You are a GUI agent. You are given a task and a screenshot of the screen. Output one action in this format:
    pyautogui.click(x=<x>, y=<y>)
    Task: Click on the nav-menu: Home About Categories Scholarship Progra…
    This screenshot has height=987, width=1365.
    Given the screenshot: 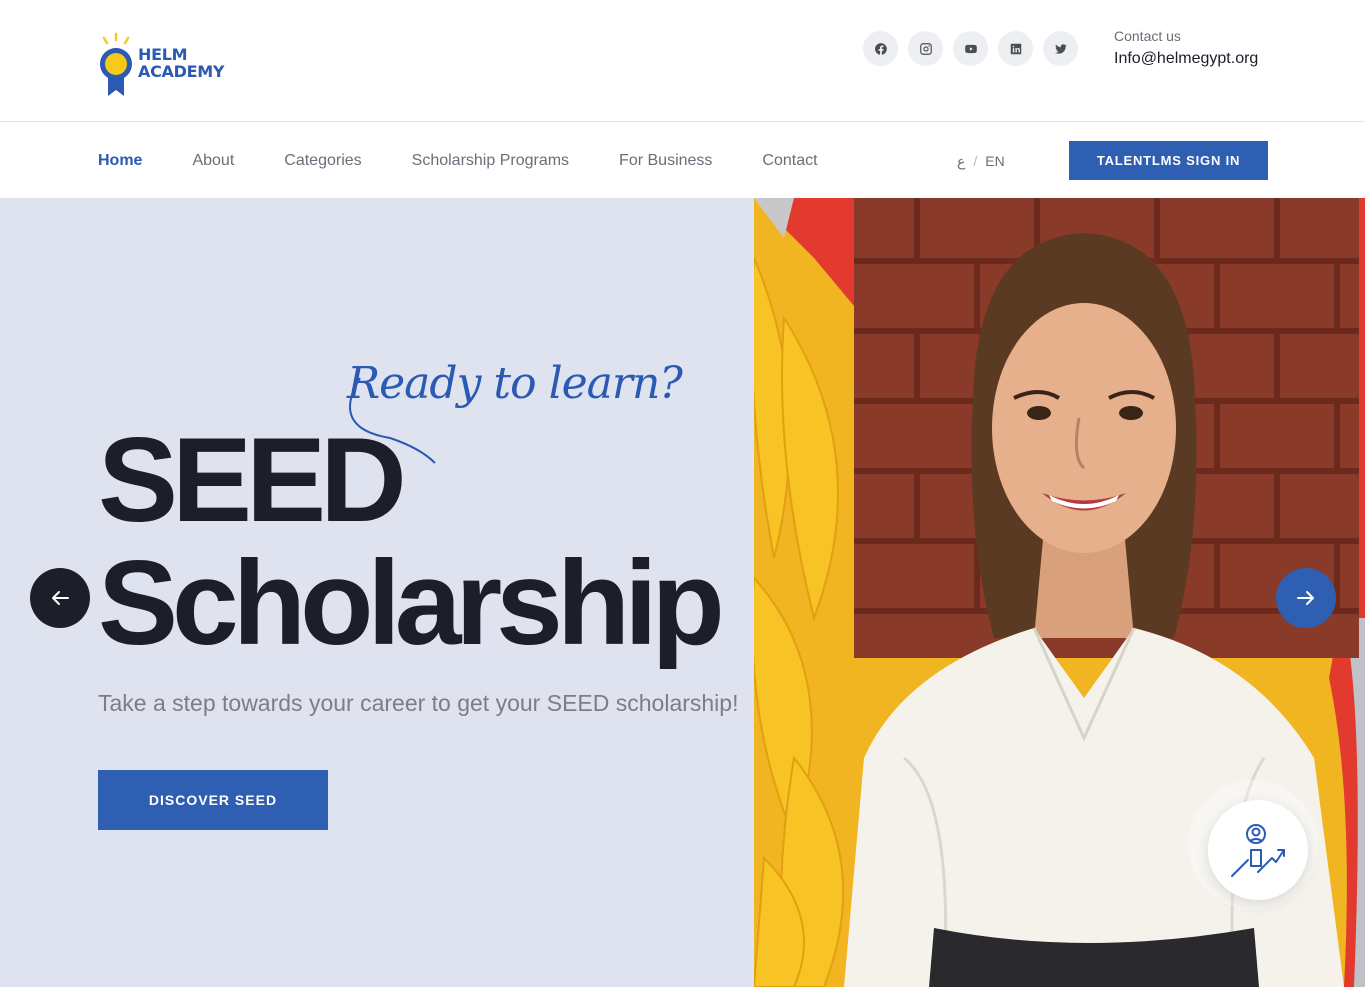 What is the action you would take?
    pyautogui.click(x=458, y=160)
    